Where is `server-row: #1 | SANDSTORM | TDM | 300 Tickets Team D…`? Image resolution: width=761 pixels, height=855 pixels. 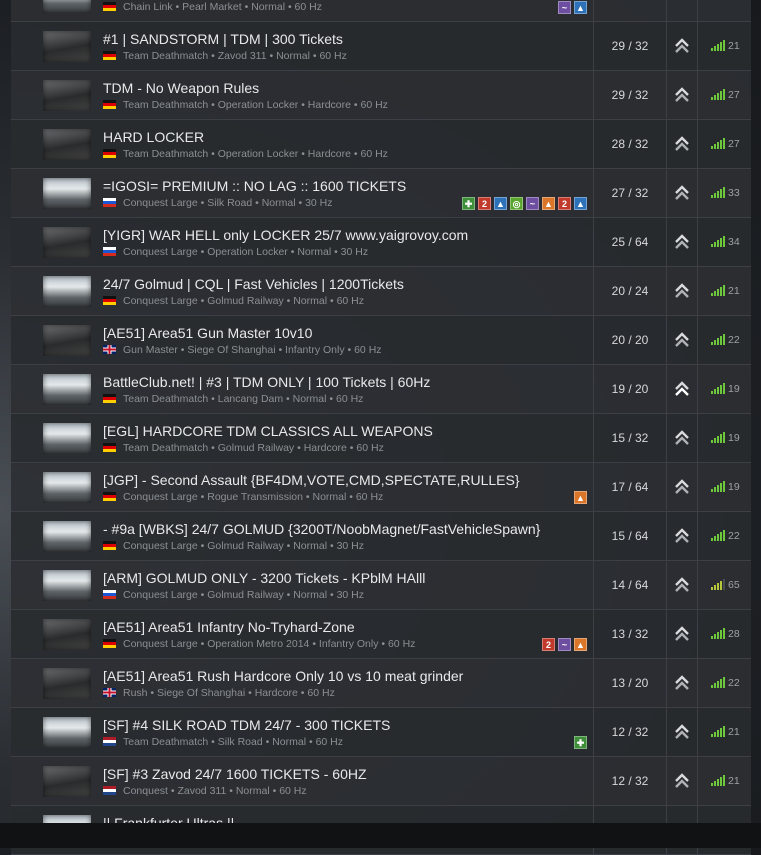
server-row: #1 | SANDSTORM | TDM | 300 Tickets Team D… is located at coordinates (381, 46).